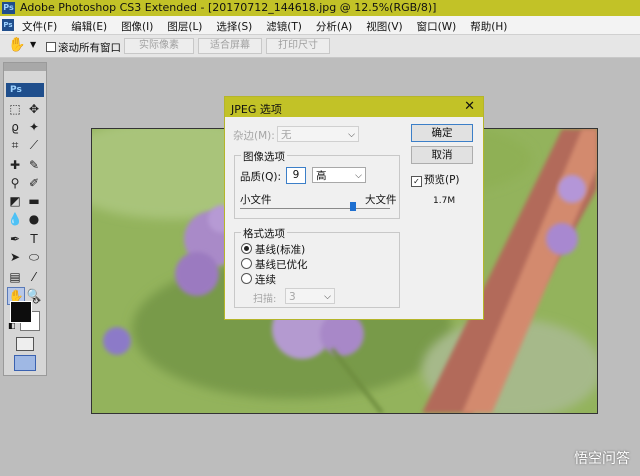 This screenshot has height=476, width=640. What do you see at coordinates (15, 257) in the screenshot?
I see `path-selection-tool-icon: ➤` at bounding box center [15, 257].